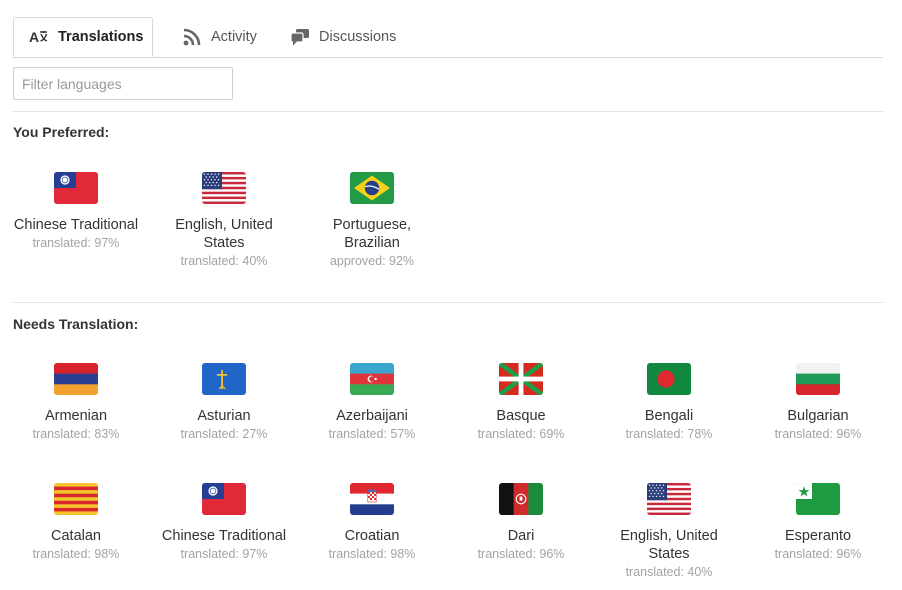 The width and height of the screenshot is (902, 590). Describe the element at coordinates (192, 37) in the screenshot. I see `rss-icon` at that location.